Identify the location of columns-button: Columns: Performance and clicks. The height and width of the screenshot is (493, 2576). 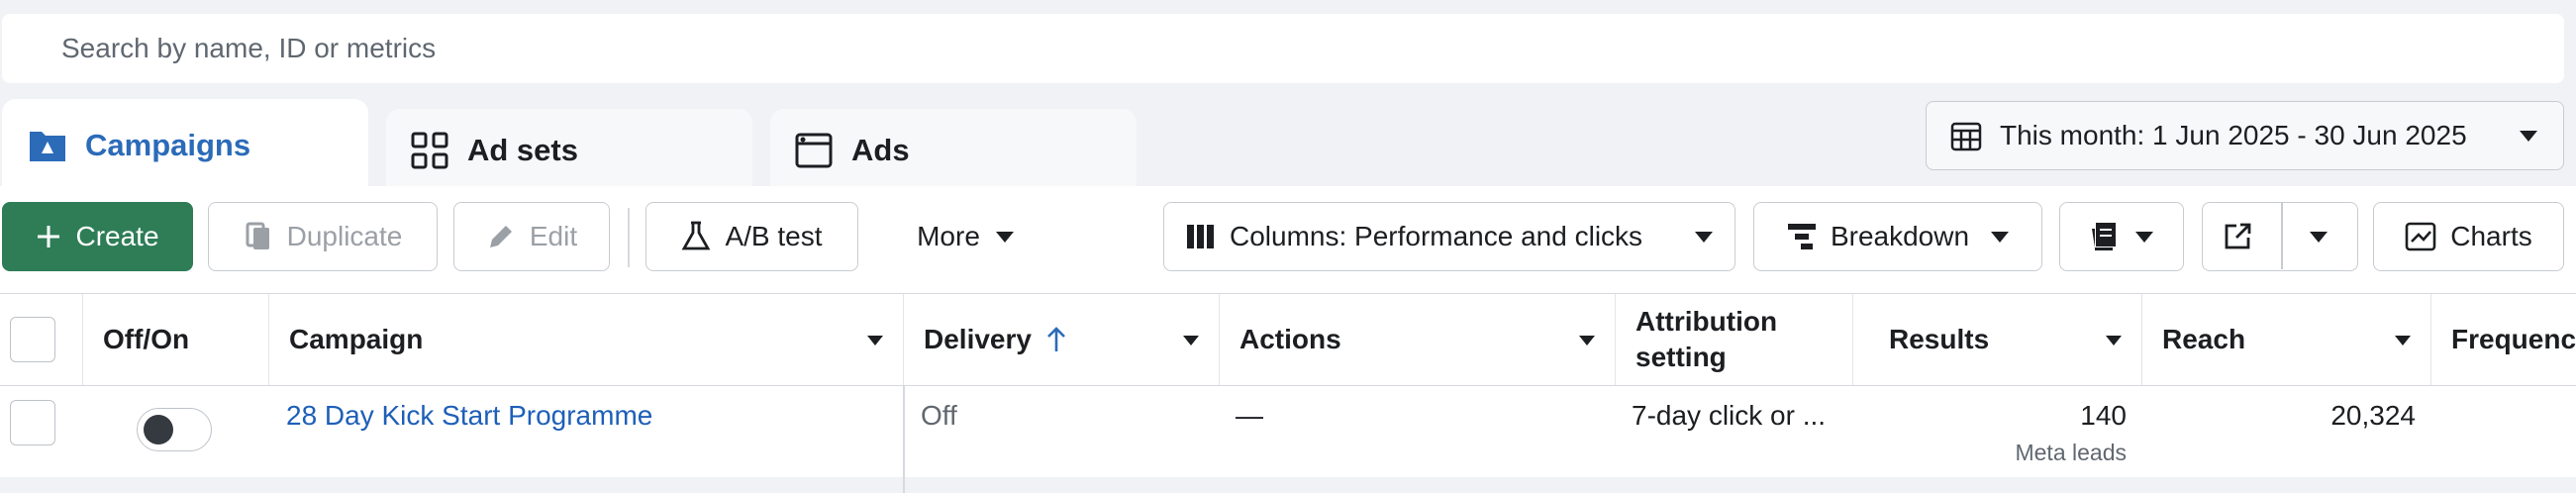
(1449, 236).